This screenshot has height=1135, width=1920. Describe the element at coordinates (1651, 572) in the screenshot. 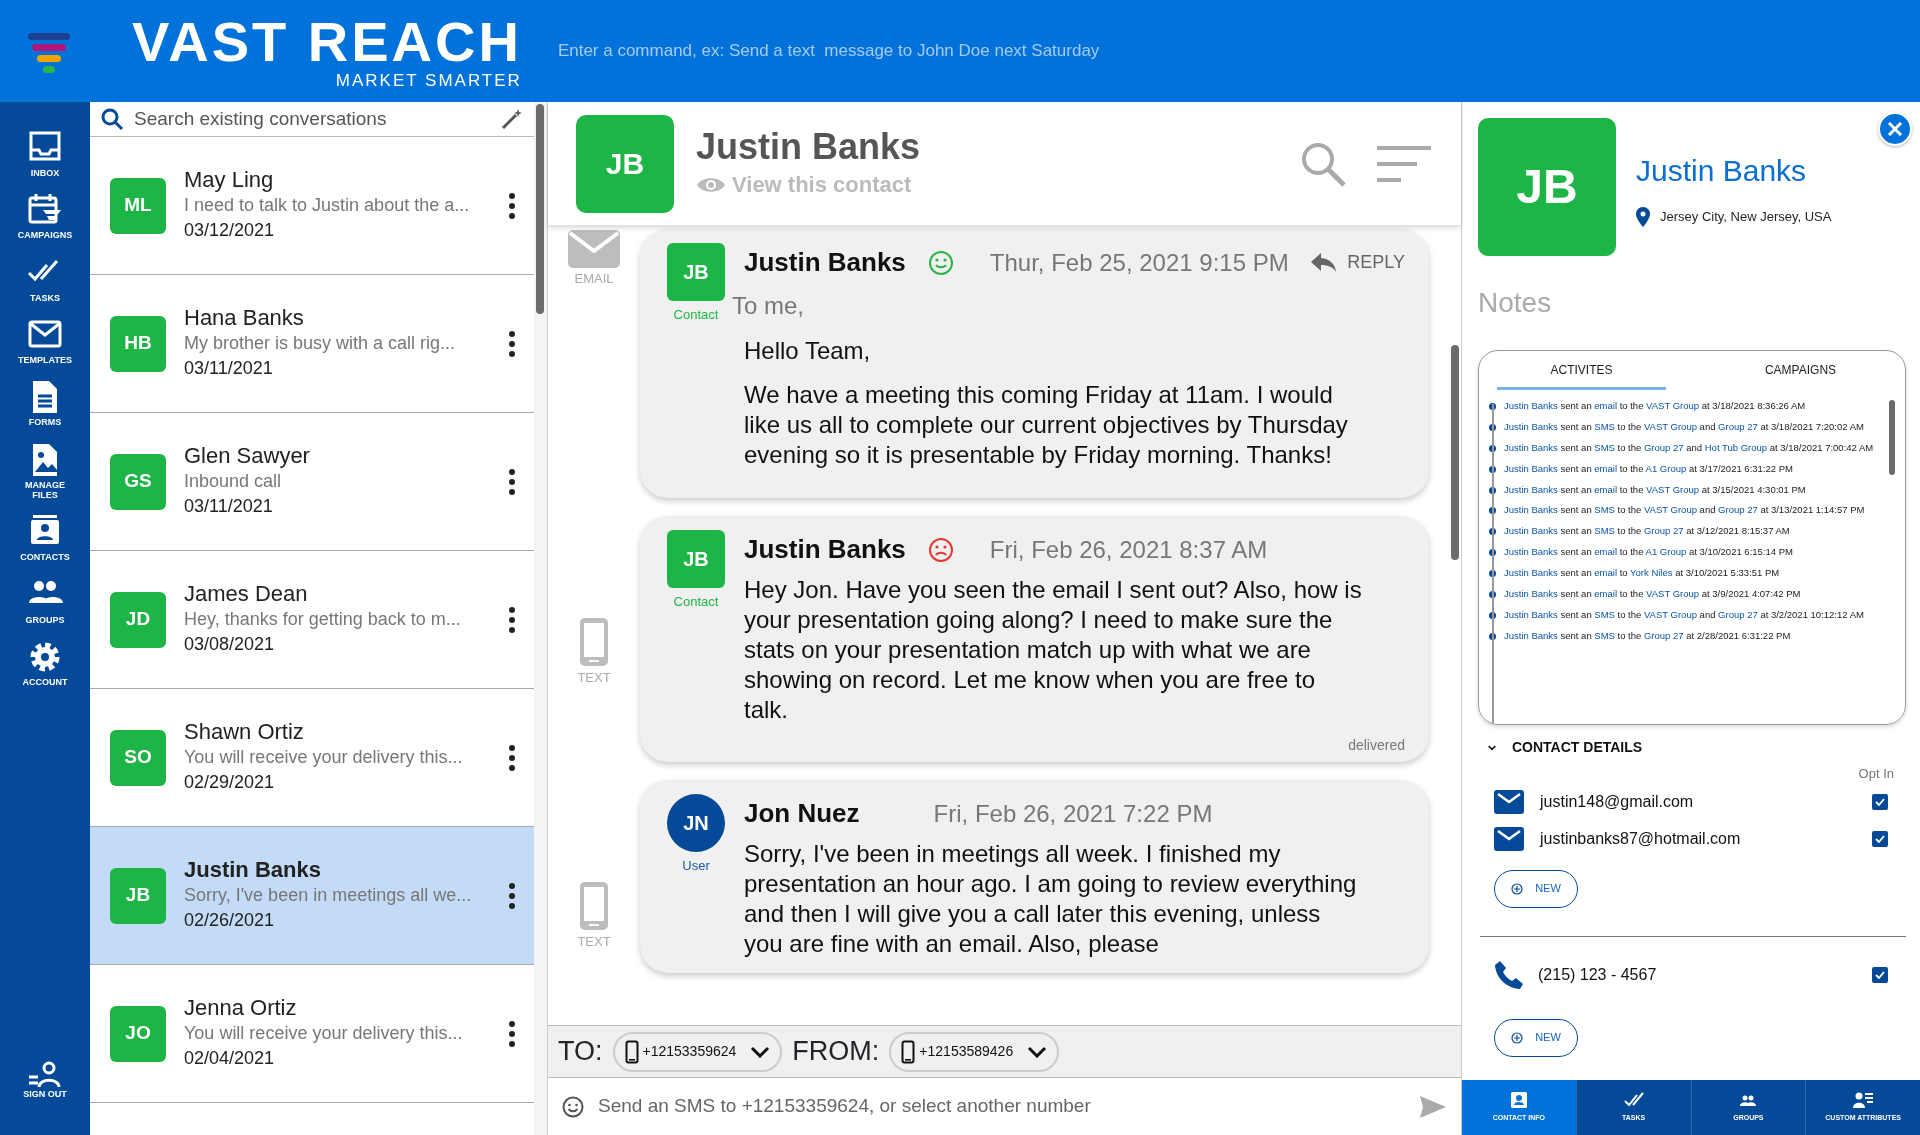

I see `activity-link: York Niles` at that location.